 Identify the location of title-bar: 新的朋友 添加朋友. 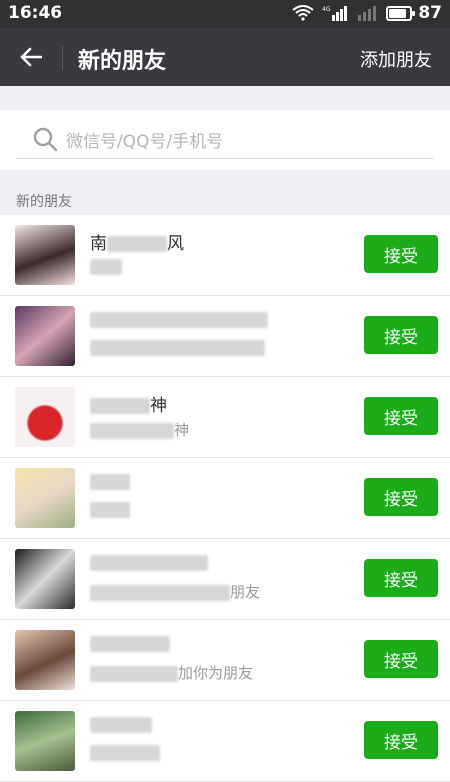
(225, 57).